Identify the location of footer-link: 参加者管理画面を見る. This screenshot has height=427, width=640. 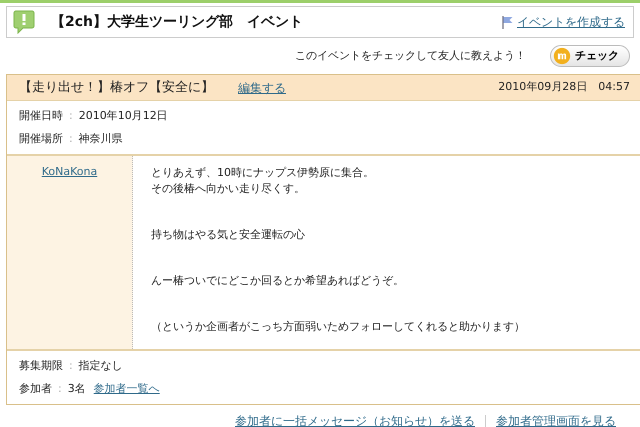
(556, 419).